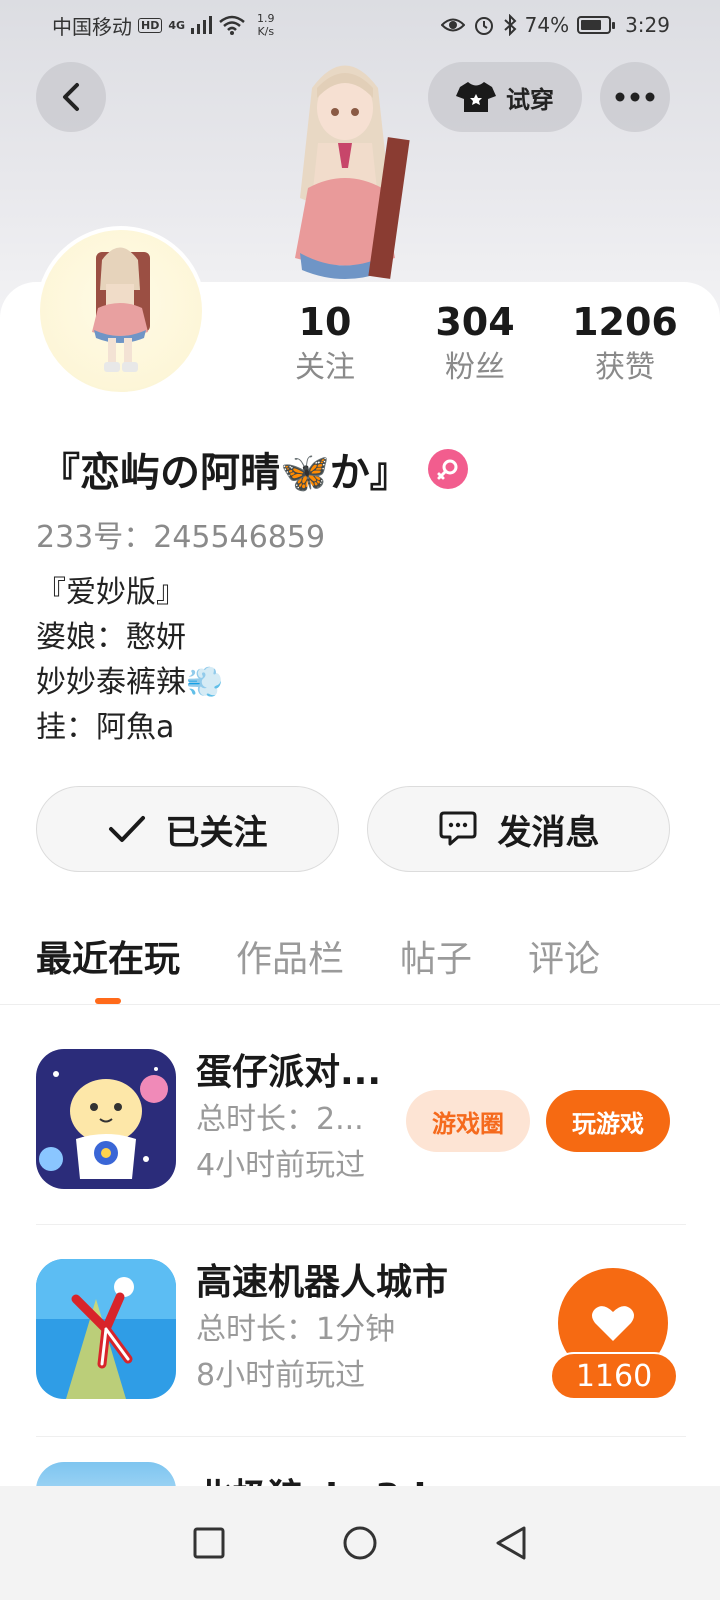  I want to click on stat-followers: 304 粉丝, so click(475, 344).